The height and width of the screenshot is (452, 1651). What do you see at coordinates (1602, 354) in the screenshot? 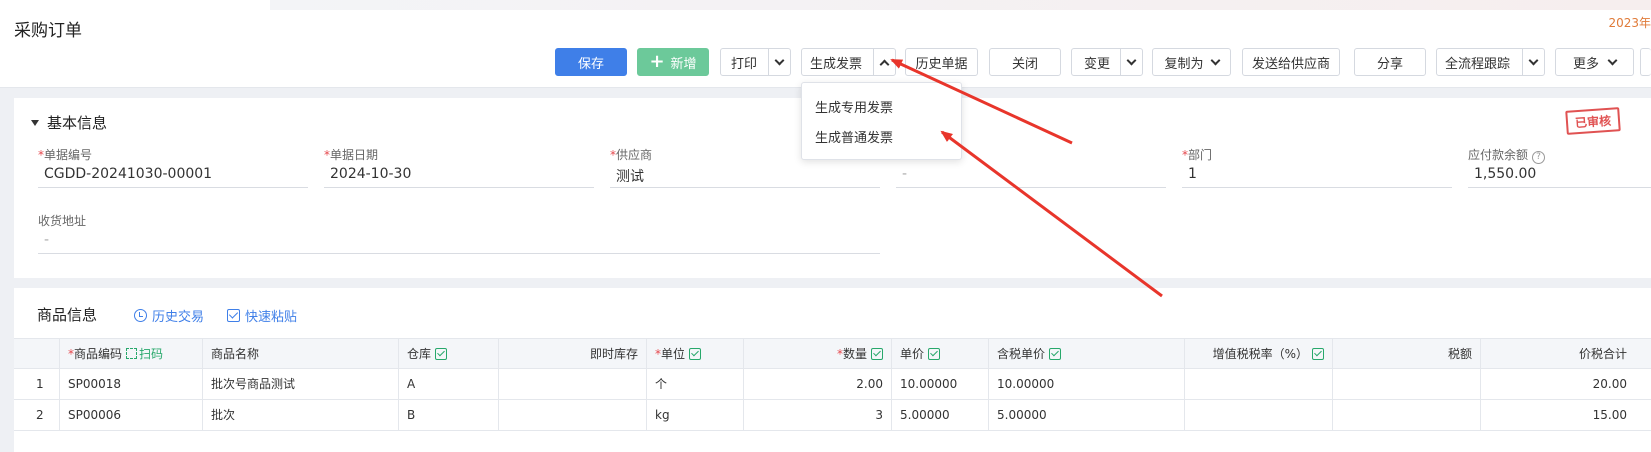
I see `col-total: 价税合计` at bounding box center [1602, 354].